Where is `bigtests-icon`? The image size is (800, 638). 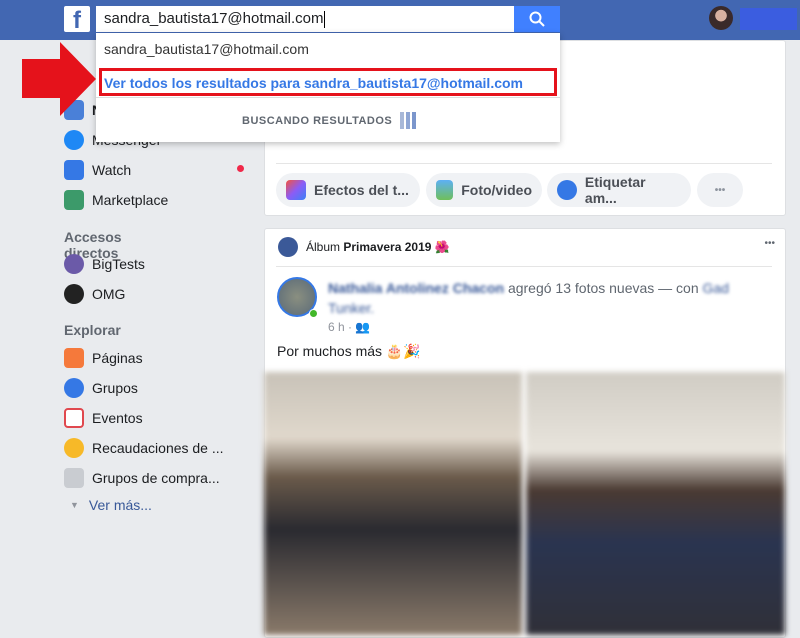 bigtests-icon is located at coordinates (74, 264).